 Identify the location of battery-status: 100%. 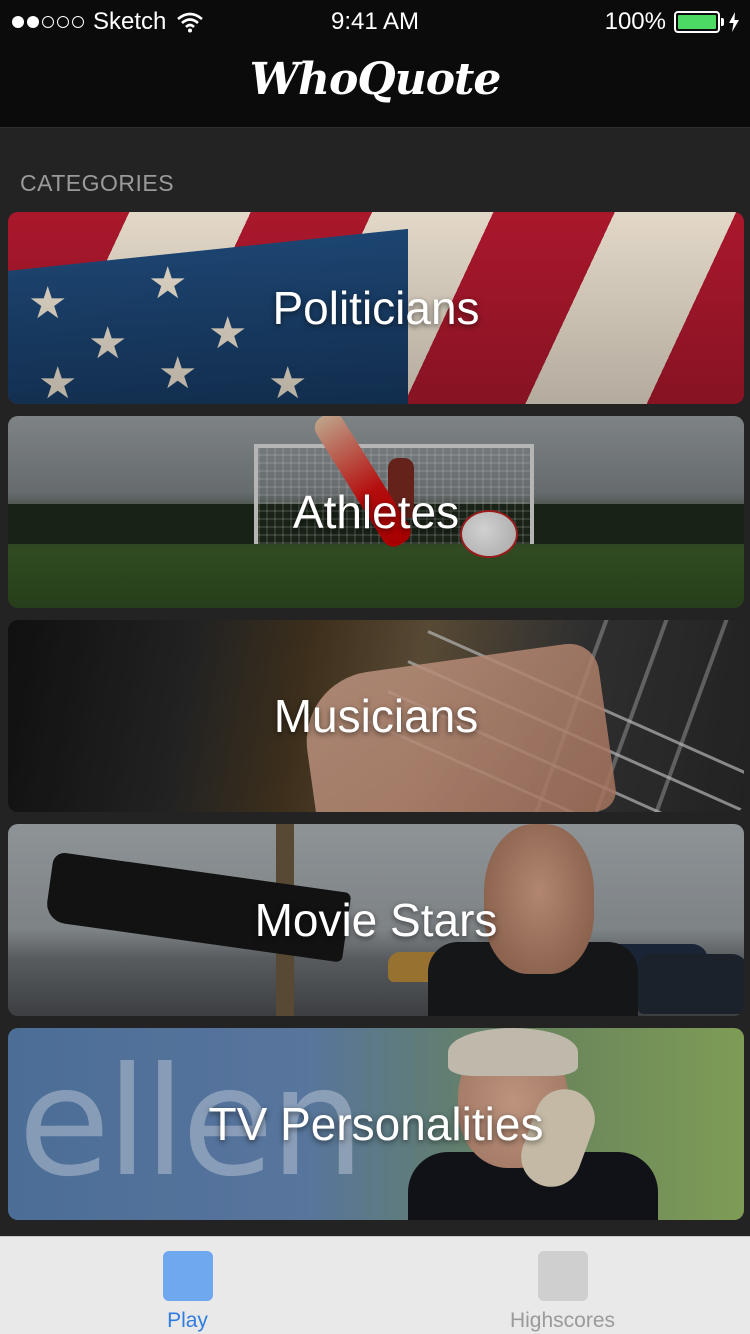
(672, 22).